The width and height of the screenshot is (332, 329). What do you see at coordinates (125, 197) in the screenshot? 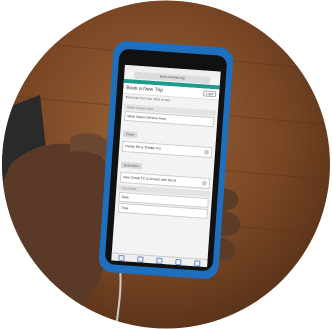
I see `date-label: Date` at bounding box center [125, 197].